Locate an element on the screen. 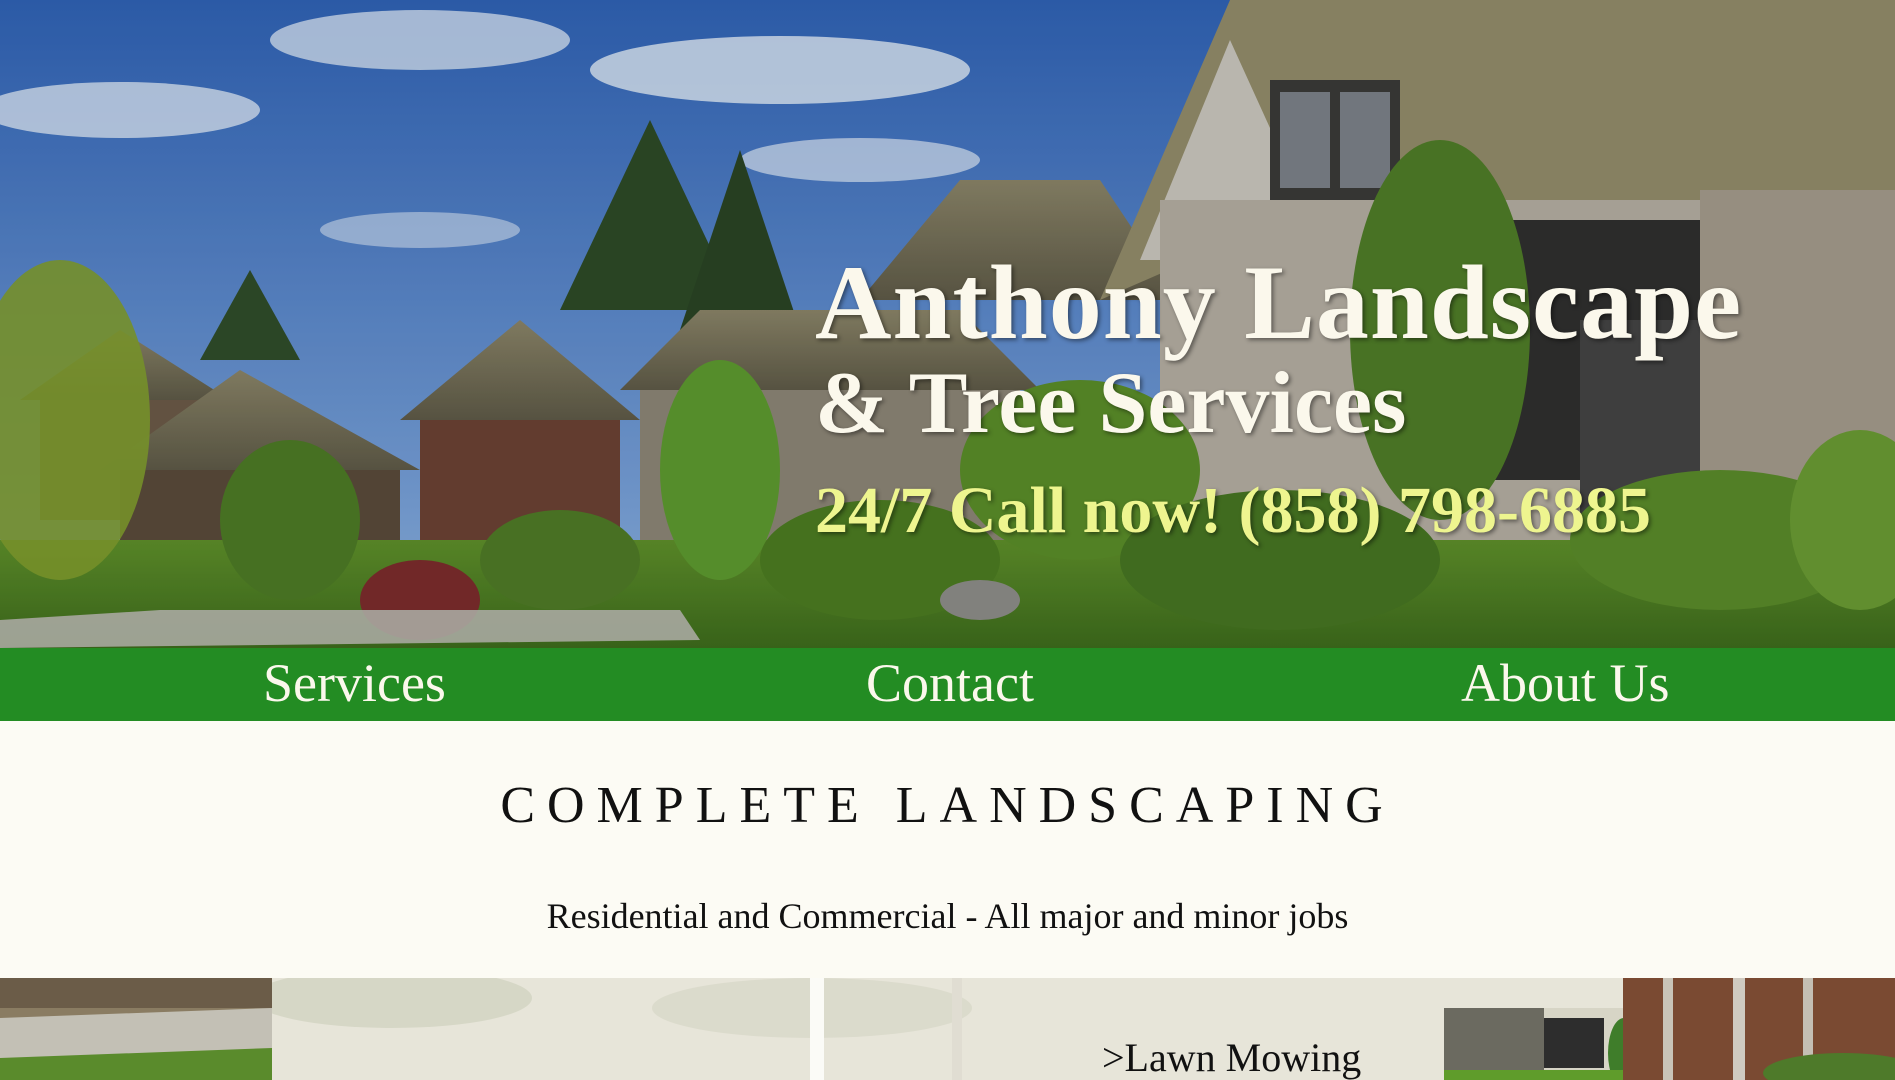  service-gallery: >Lawn Mowing is located at coordinates (947, 1029).